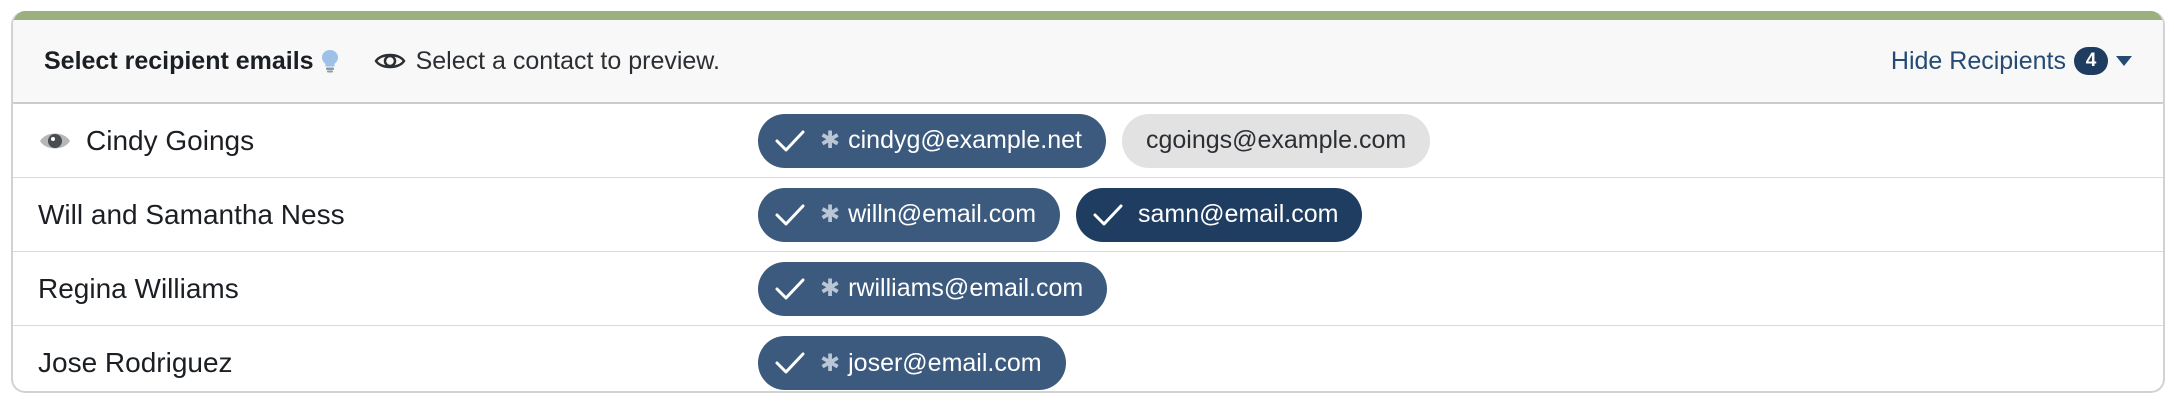 The height and width of the screenshot is (402, 2174). What do you see at coordinates (1978, 60) in the screenshot?
I see `hide-recipients-label: Hide Recipients` at bounding box center [1978, 60].